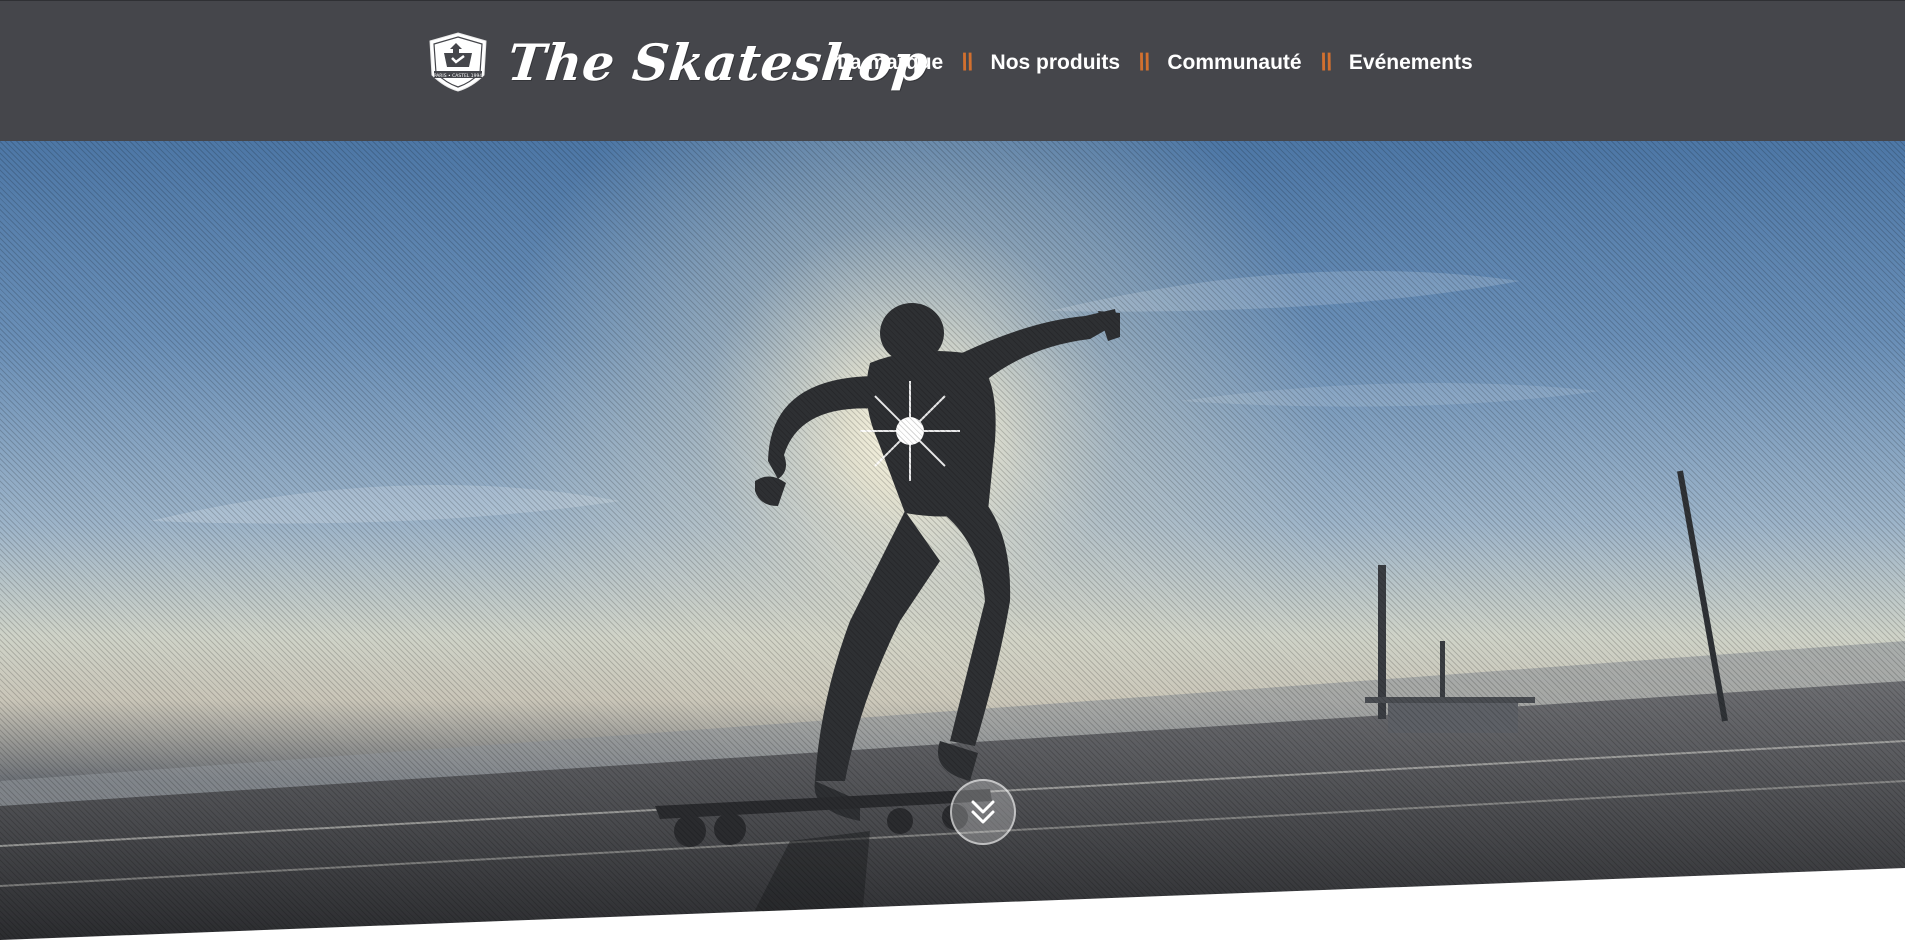 This screenshot has width=1905, height=940. Describe the element at coordinates (458, 76) in the screenshot. I see `svg-text: PARIS • CASTEL 1994` at that location.